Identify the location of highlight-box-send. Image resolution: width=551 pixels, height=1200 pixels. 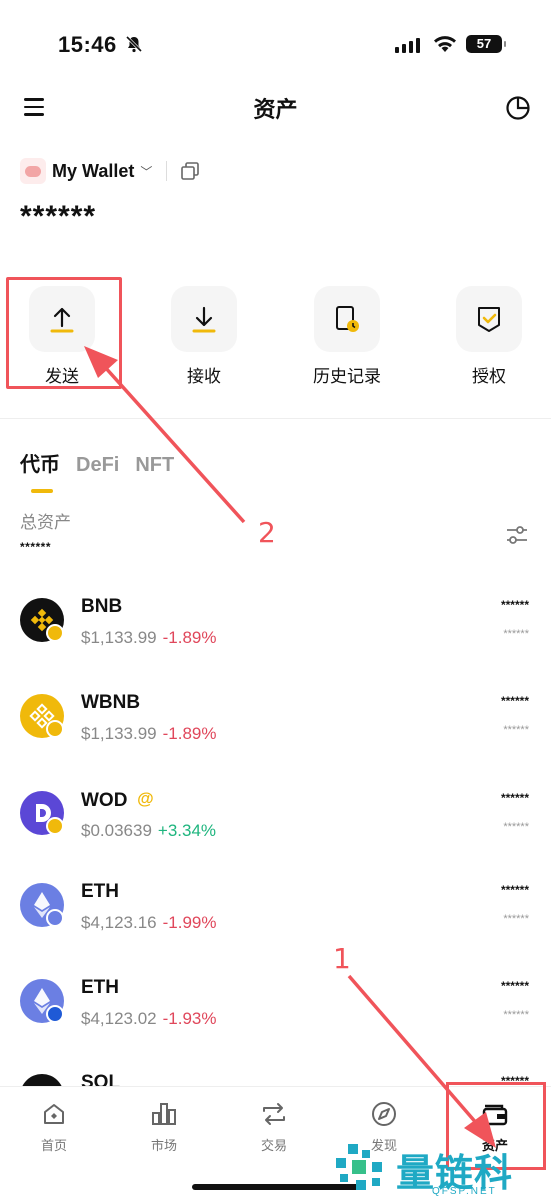
(64, 333).